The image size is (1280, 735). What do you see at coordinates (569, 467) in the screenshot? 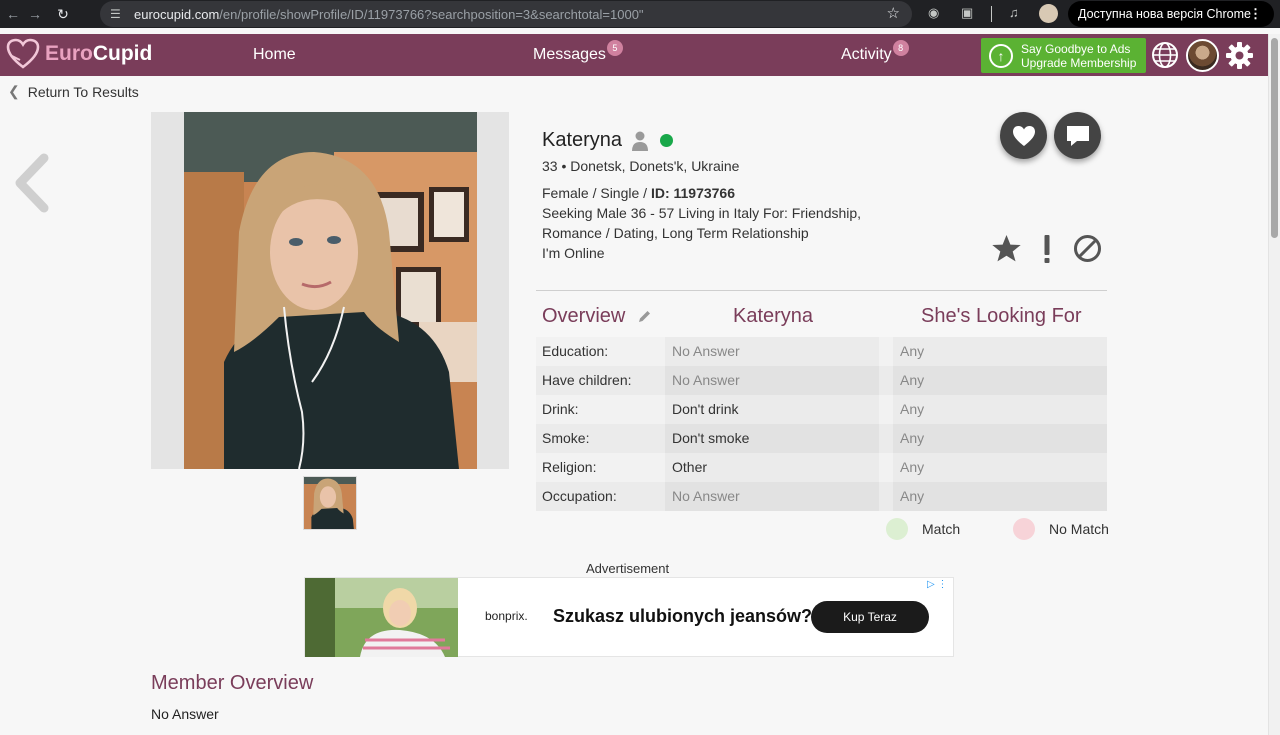
I see `row-label: Religion:` at bounding box center [569, 467].